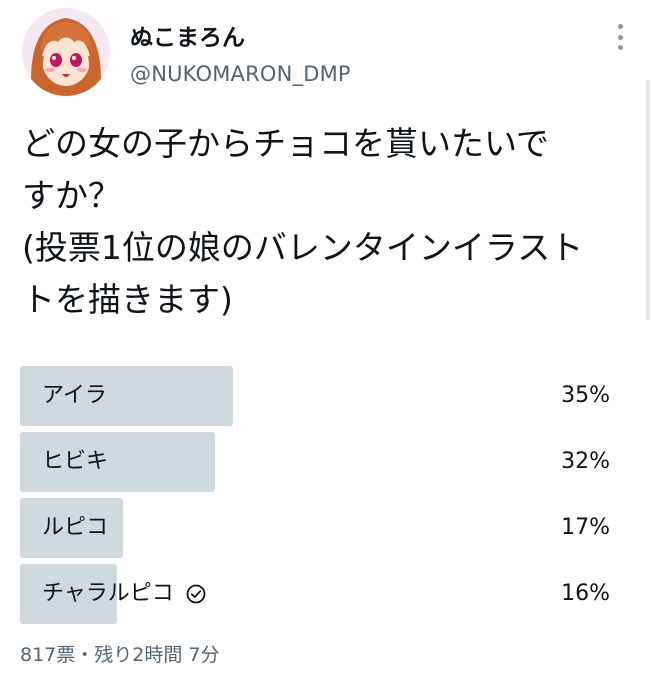  What do you see at coordinates (196, 594) in the screenshot?
I see `check-circle-icon` at bounding box center [196, 594].